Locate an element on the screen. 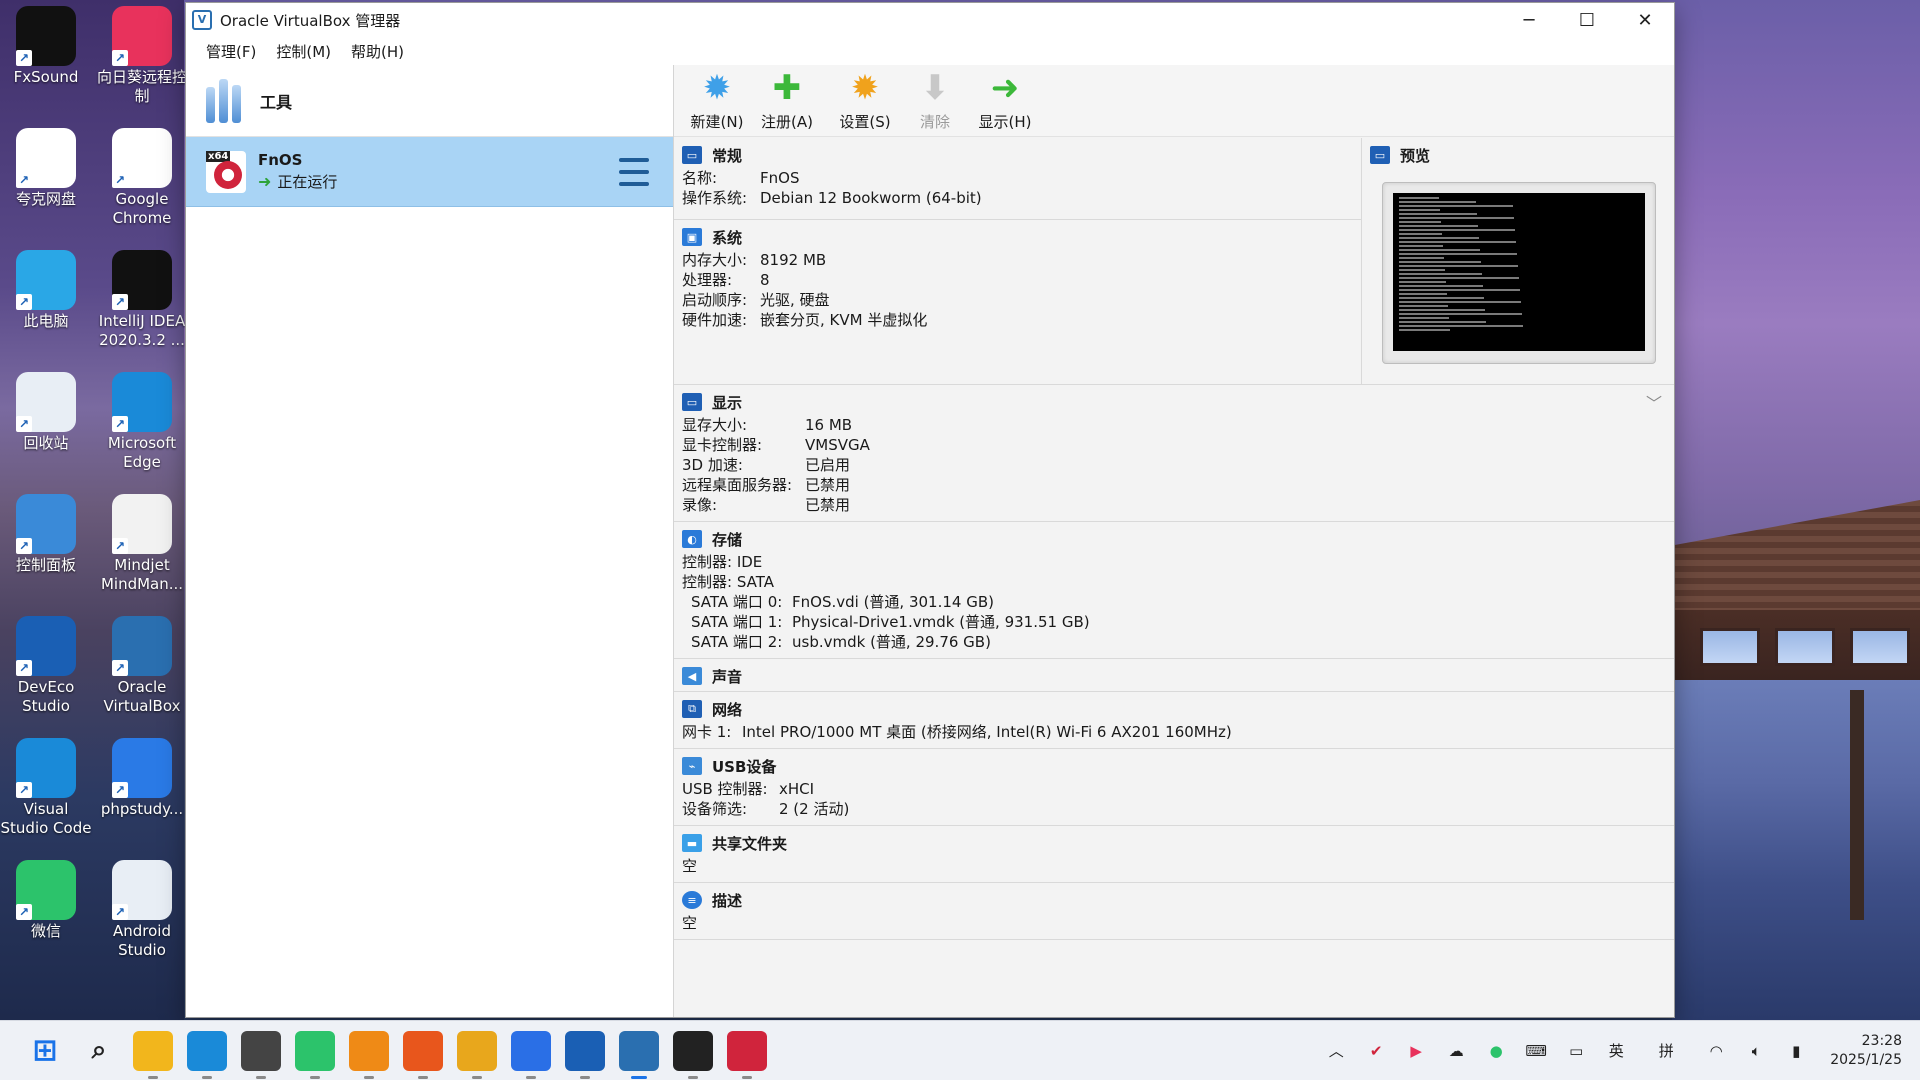 This screenshot has width=1920, height=1080. desktop-icon: ↗ Oracle VirtualBox is located at coordinates (142, 666).